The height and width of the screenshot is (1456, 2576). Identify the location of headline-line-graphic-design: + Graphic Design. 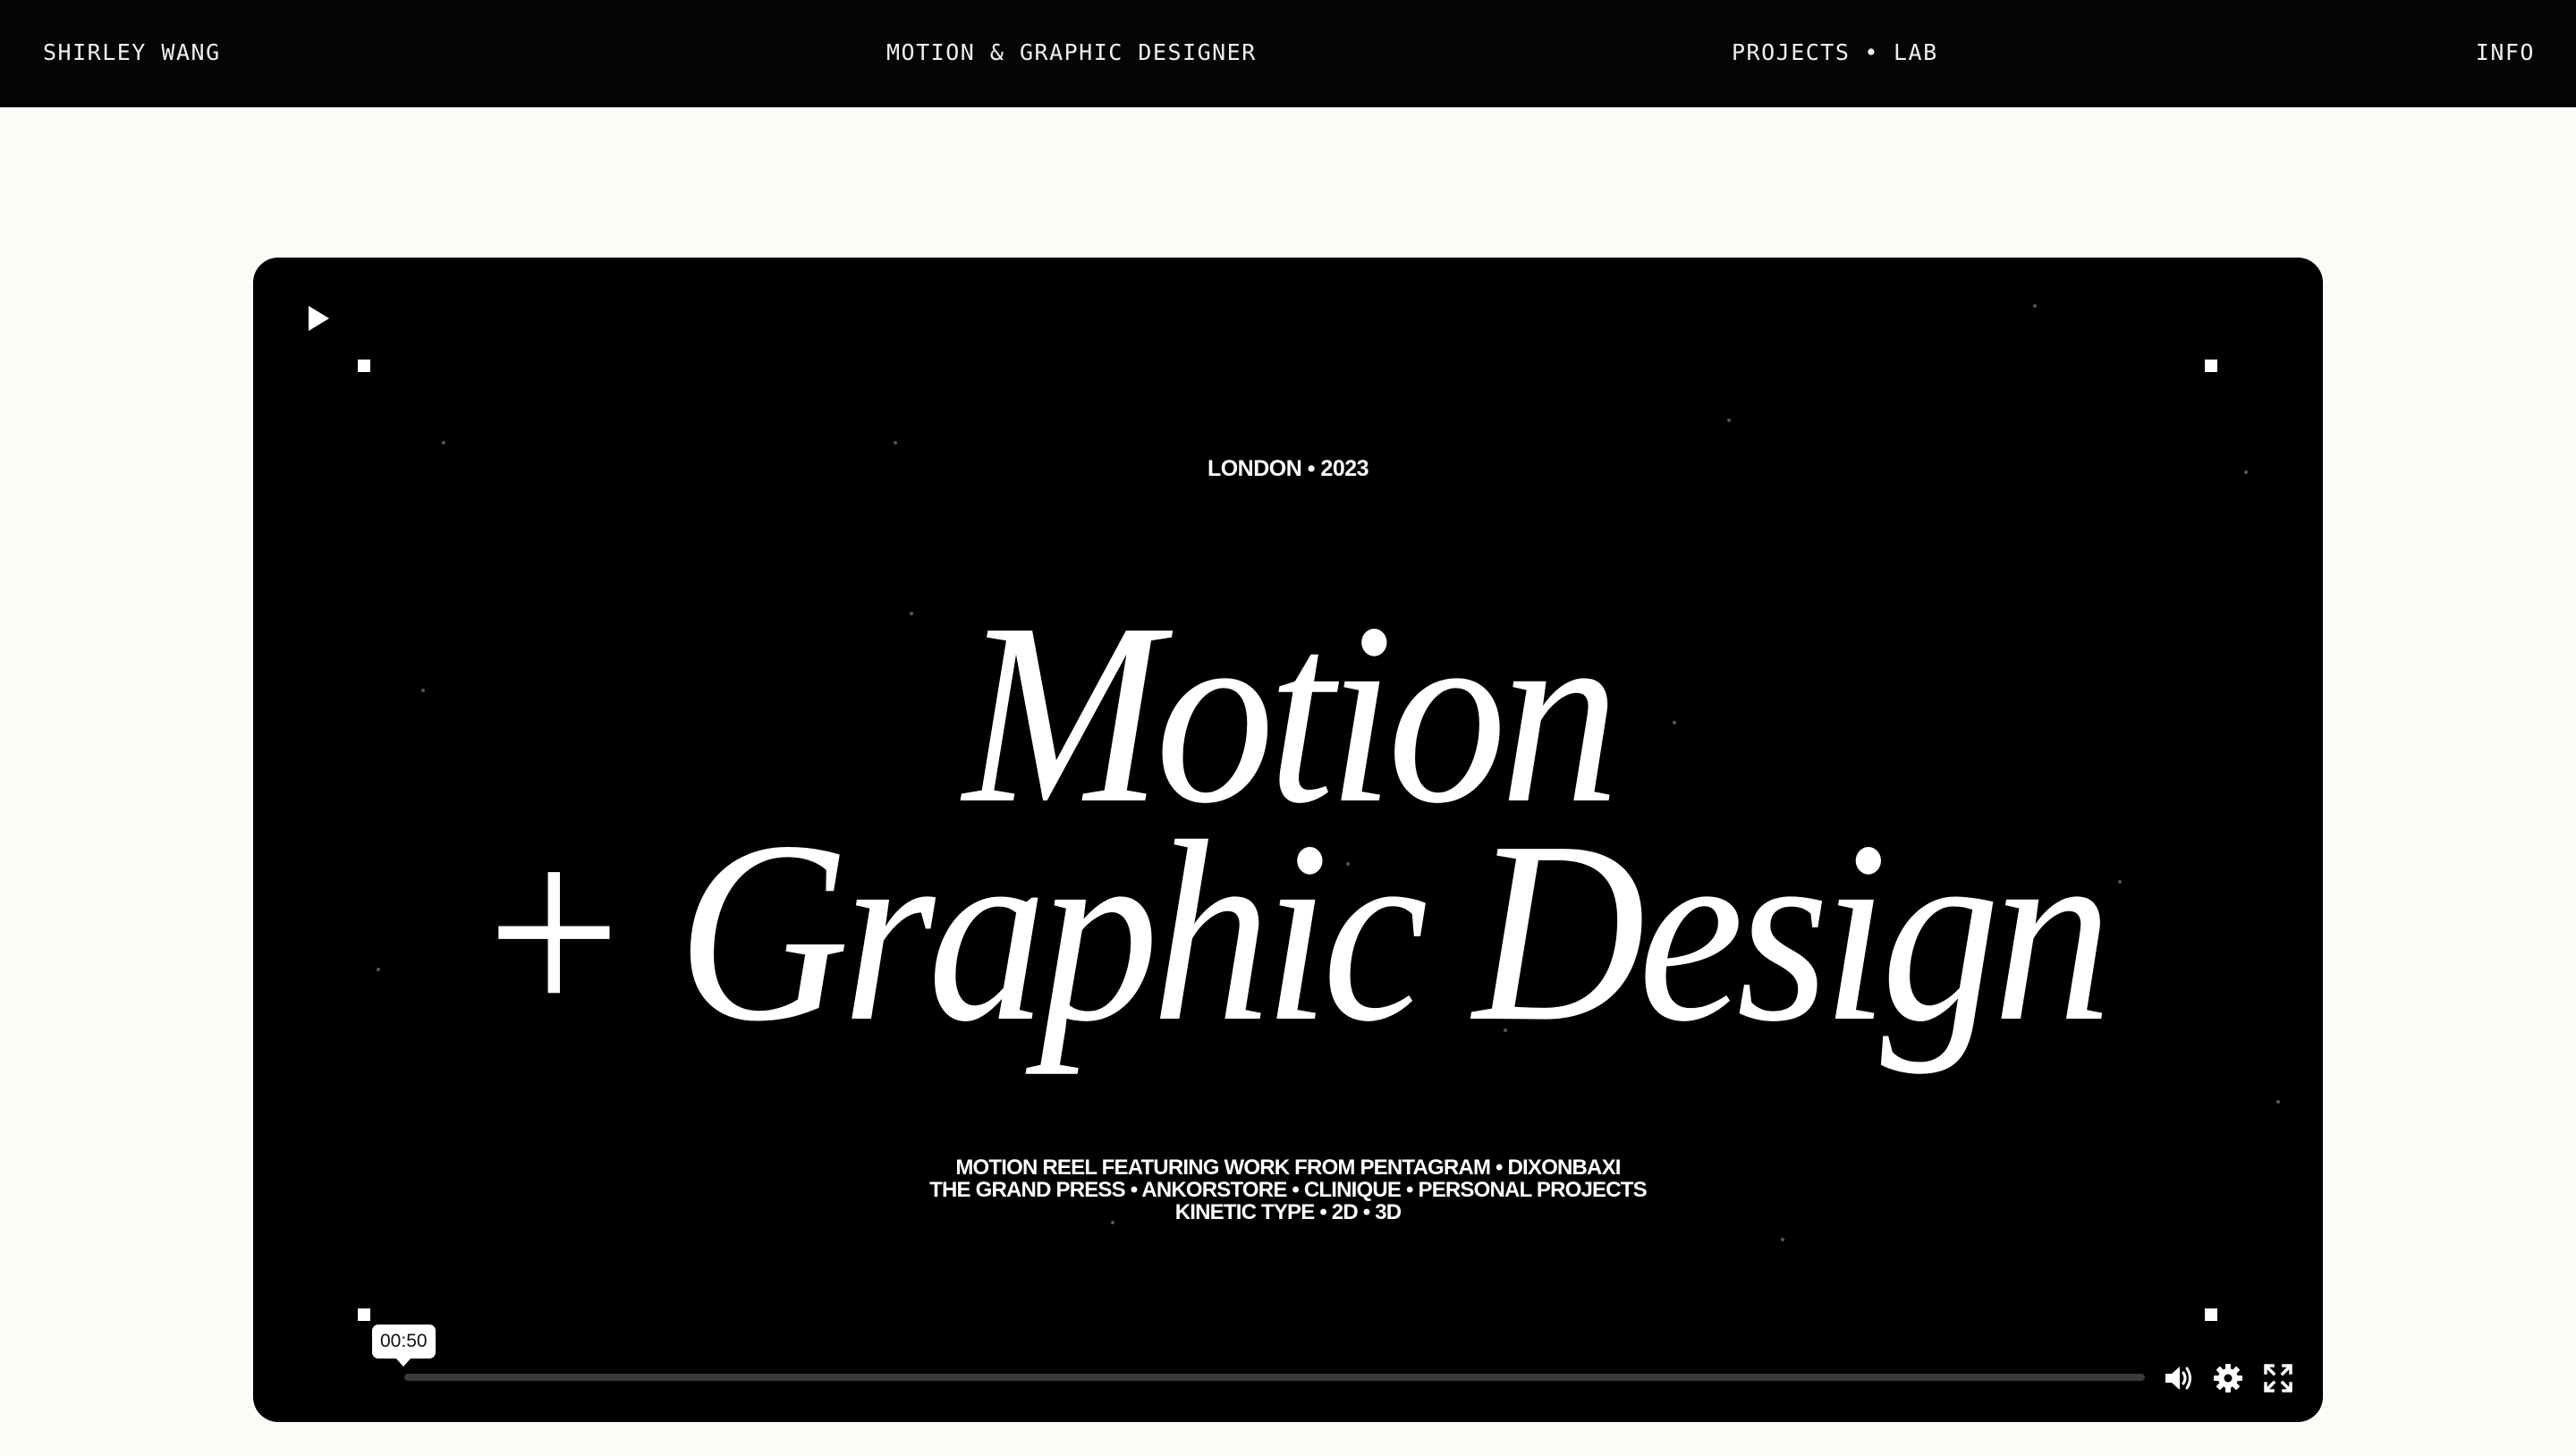
(1291, 931).